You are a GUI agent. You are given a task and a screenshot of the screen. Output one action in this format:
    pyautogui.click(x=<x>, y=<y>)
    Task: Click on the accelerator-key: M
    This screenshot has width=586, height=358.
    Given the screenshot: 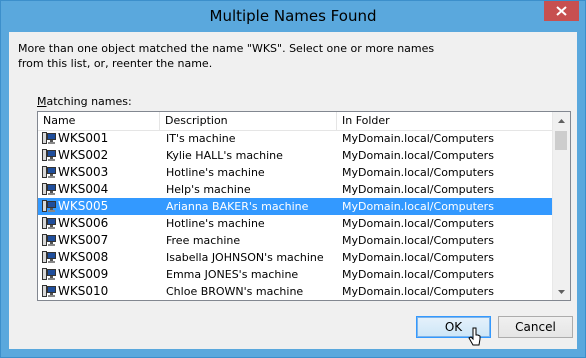 What is the action you would take?
    pyautogui.click(x=42, y=101)
    